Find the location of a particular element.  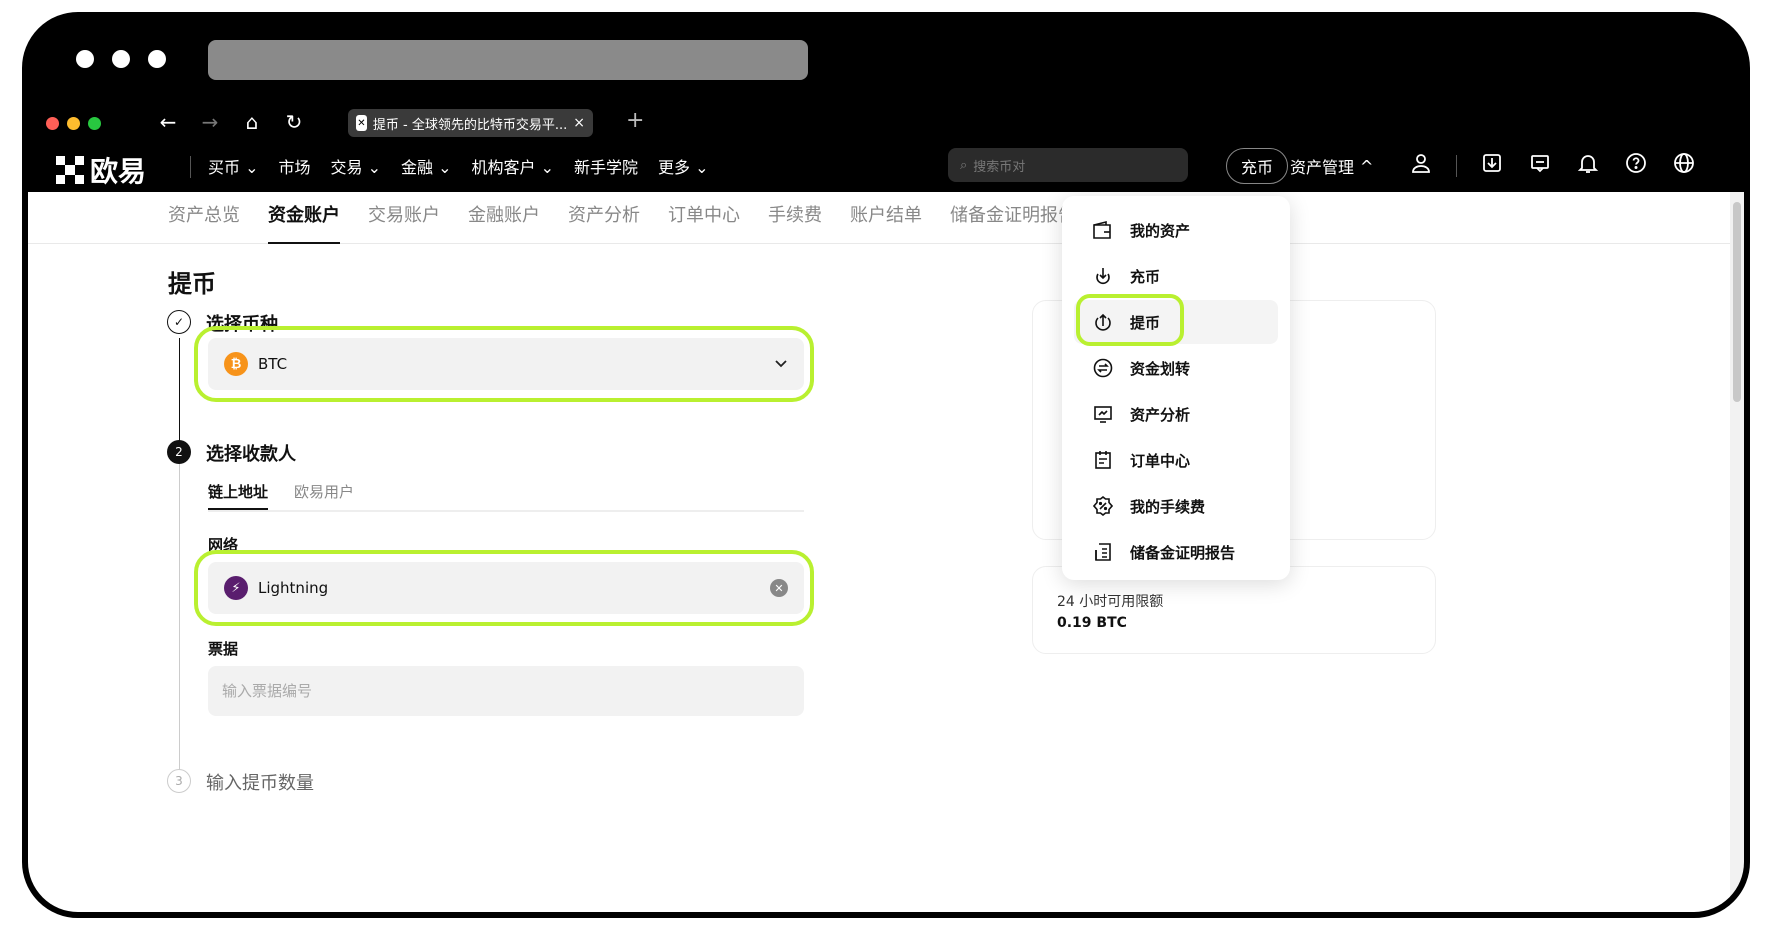

dropdown-item-order-center: 订单中心 is located at coordinates (1176, 460).